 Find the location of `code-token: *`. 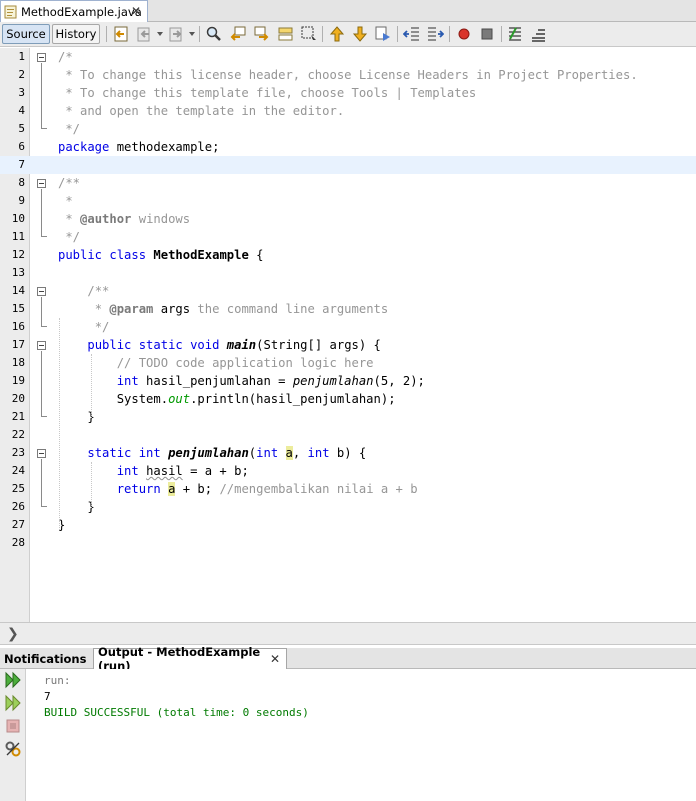

code-token: * is located at coordinates (65, 201).